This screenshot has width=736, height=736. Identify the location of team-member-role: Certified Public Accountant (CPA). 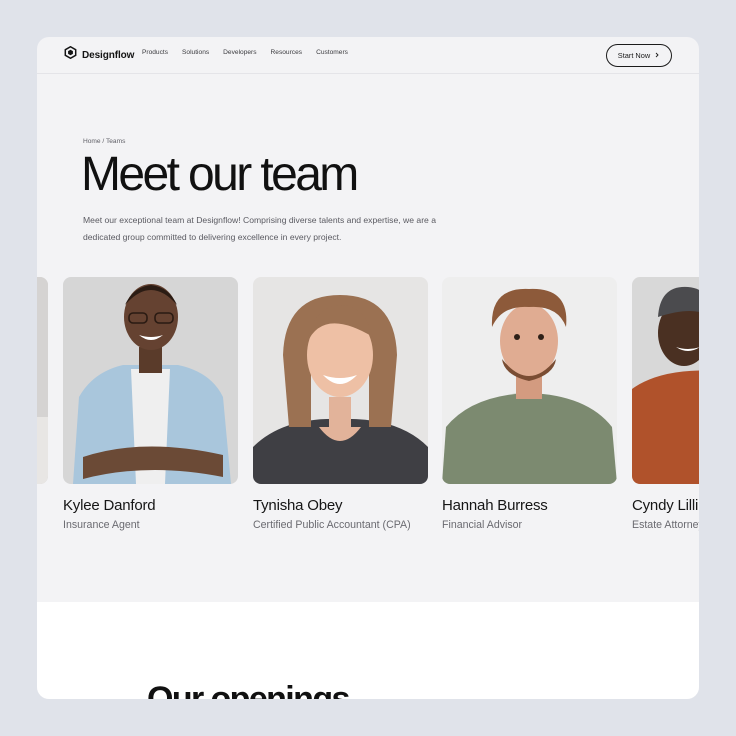
(332, 525).